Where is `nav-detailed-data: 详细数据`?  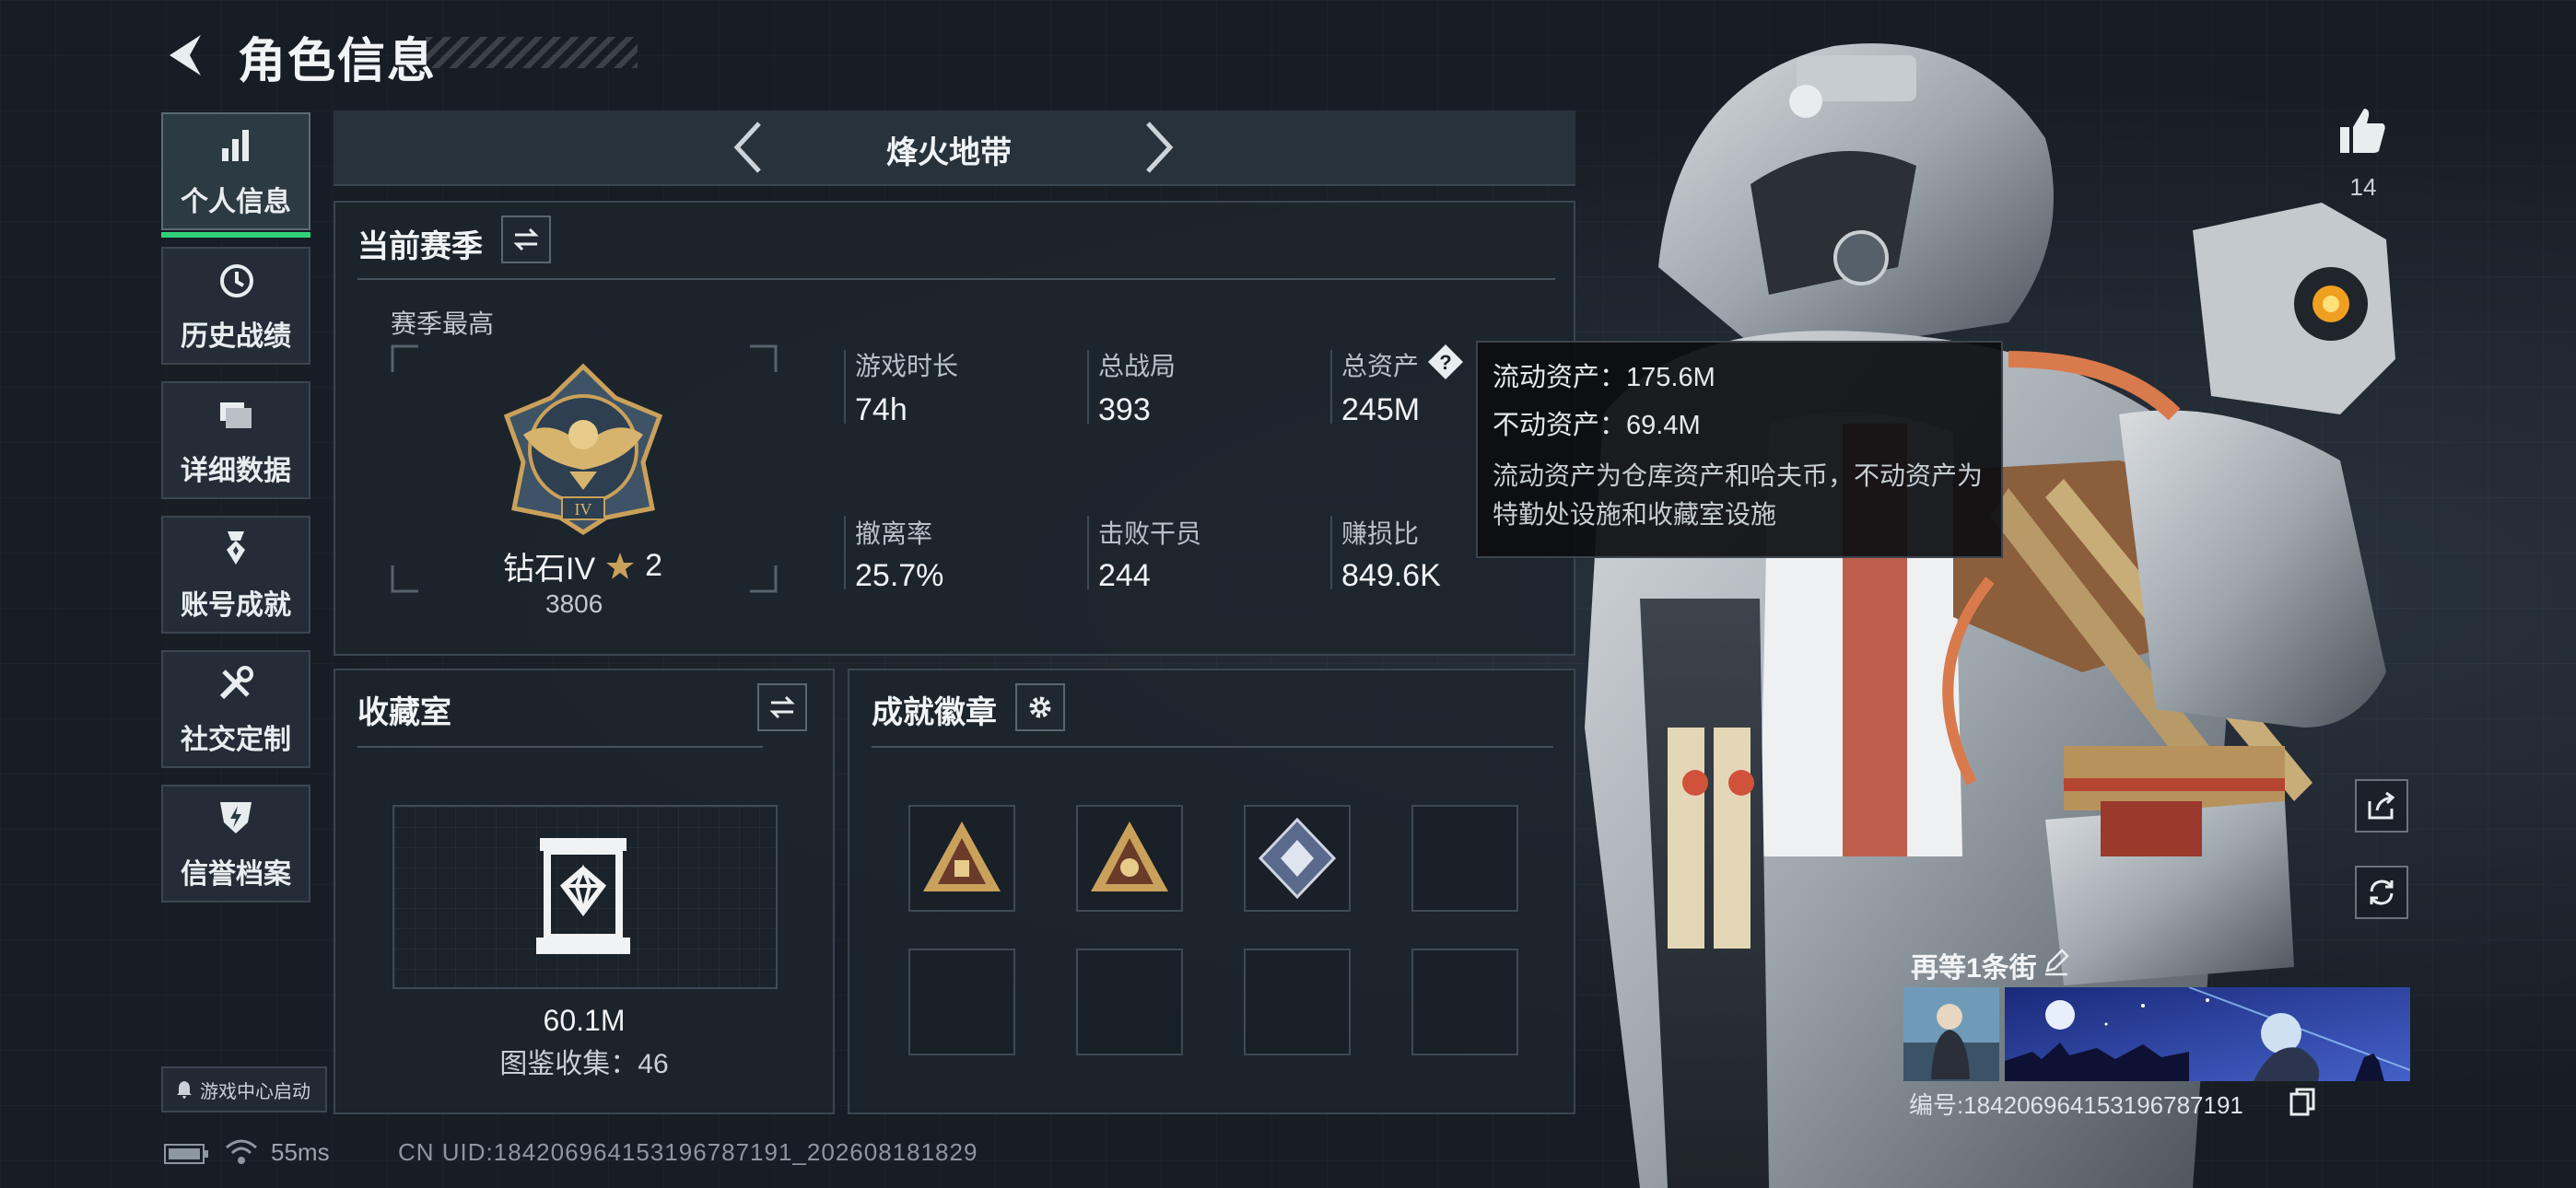
nav-detailed-data: 详细数据 is located at coordinates (235, 440).